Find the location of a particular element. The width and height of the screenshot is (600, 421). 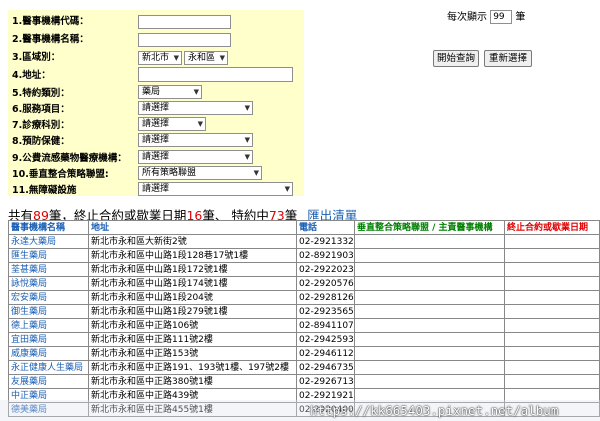

pharmacy-name-link: 永達大藥局 is located at coordinates (48, 241).